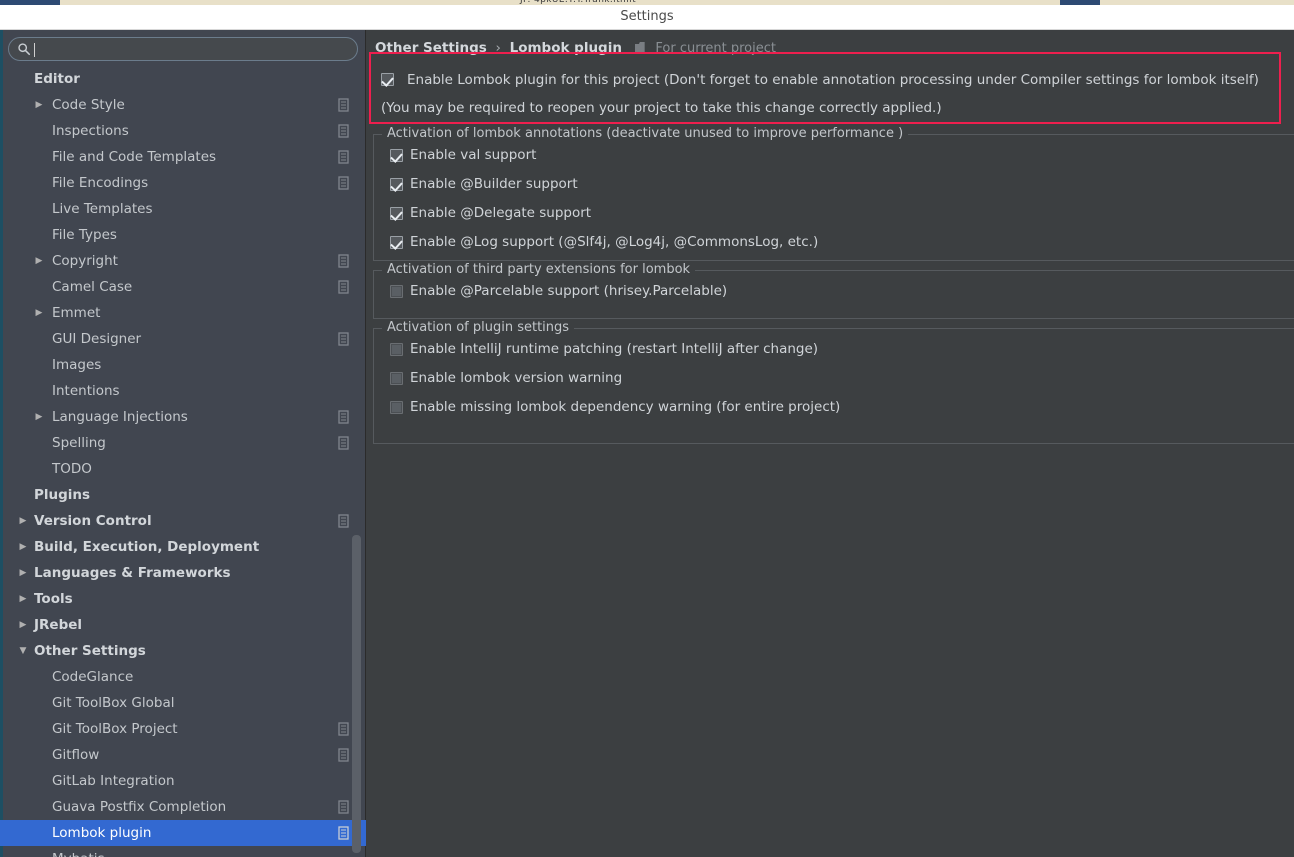  I want to click on sidebar-item-label: GitLab Integration, so click(113, 781).